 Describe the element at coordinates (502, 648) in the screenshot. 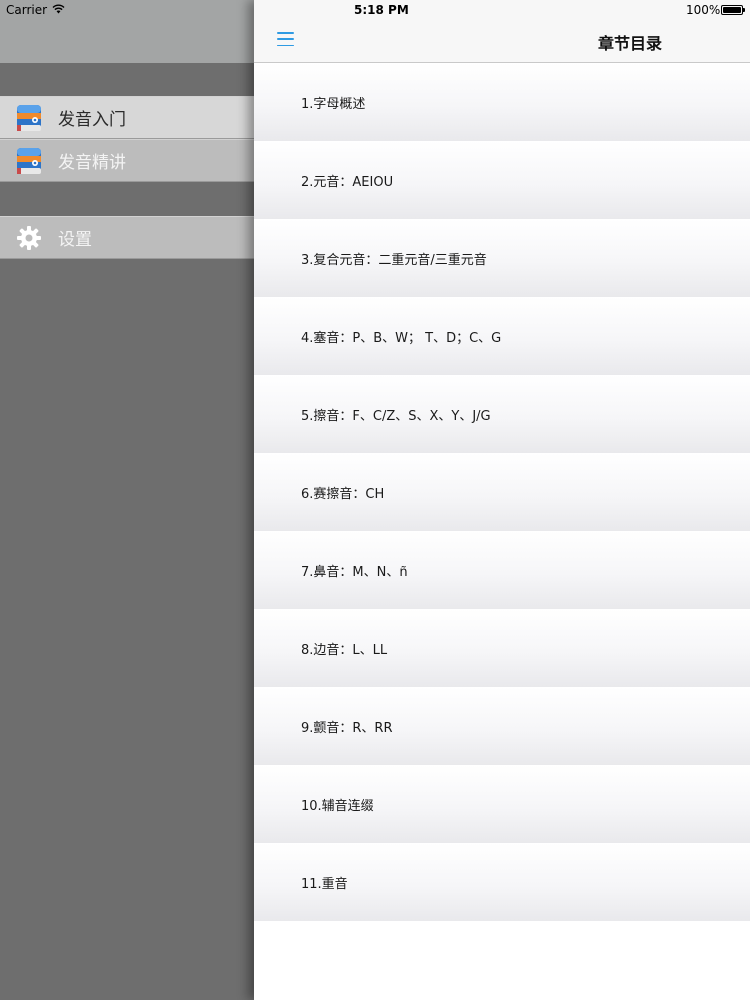

I see `list-item: 8.边音：L、LL` at that location.